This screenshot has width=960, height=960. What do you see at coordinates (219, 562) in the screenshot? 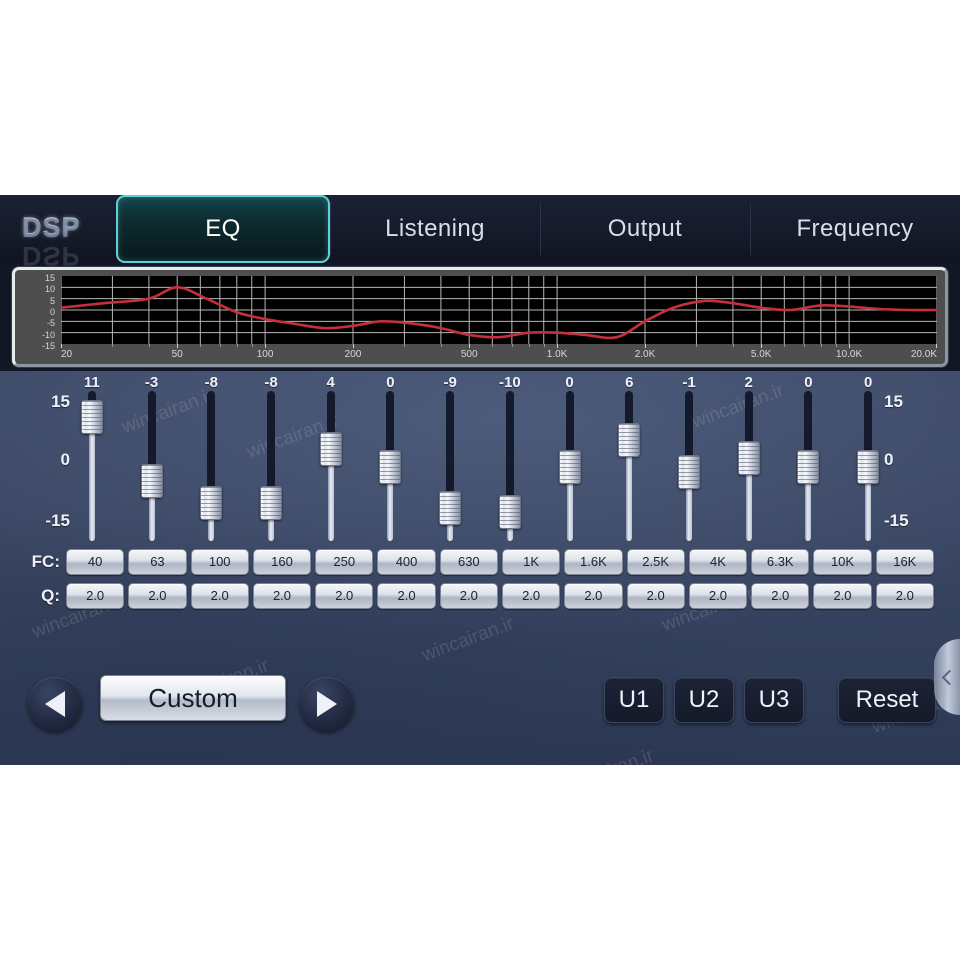
I see `fc-cell: 100` at bounding box center [219, 562].